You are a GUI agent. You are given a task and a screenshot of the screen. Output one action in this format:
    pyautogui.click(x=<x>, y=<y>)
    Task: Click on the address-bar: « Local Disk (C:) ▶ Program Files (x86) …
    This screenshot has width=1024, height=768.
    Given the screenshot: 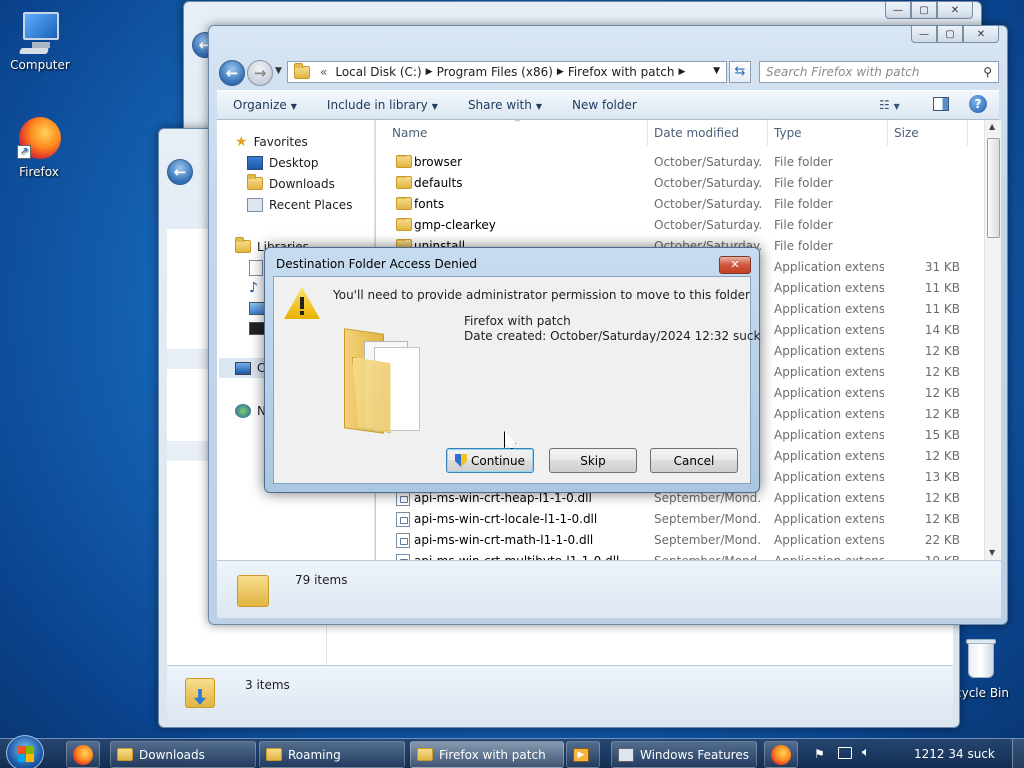 What is the action you would take?
    pyautogui.click(x=507, y=72)
    